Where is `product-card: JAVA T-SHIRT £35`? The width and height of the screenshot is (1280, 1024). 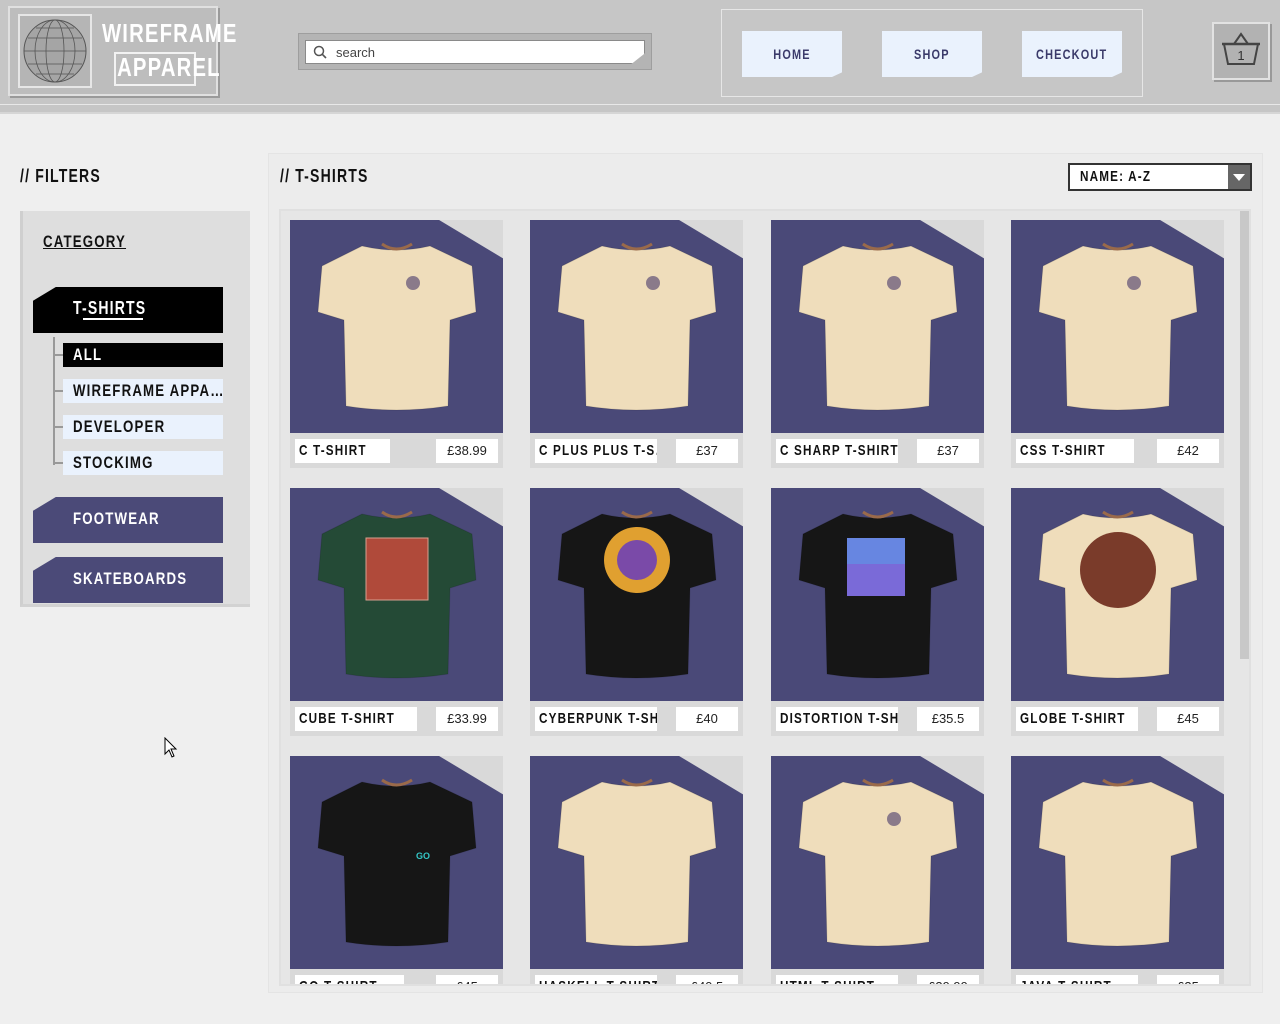 product-card: JAVA T-SHIRT £35 is located at coordinates (1117, 870).